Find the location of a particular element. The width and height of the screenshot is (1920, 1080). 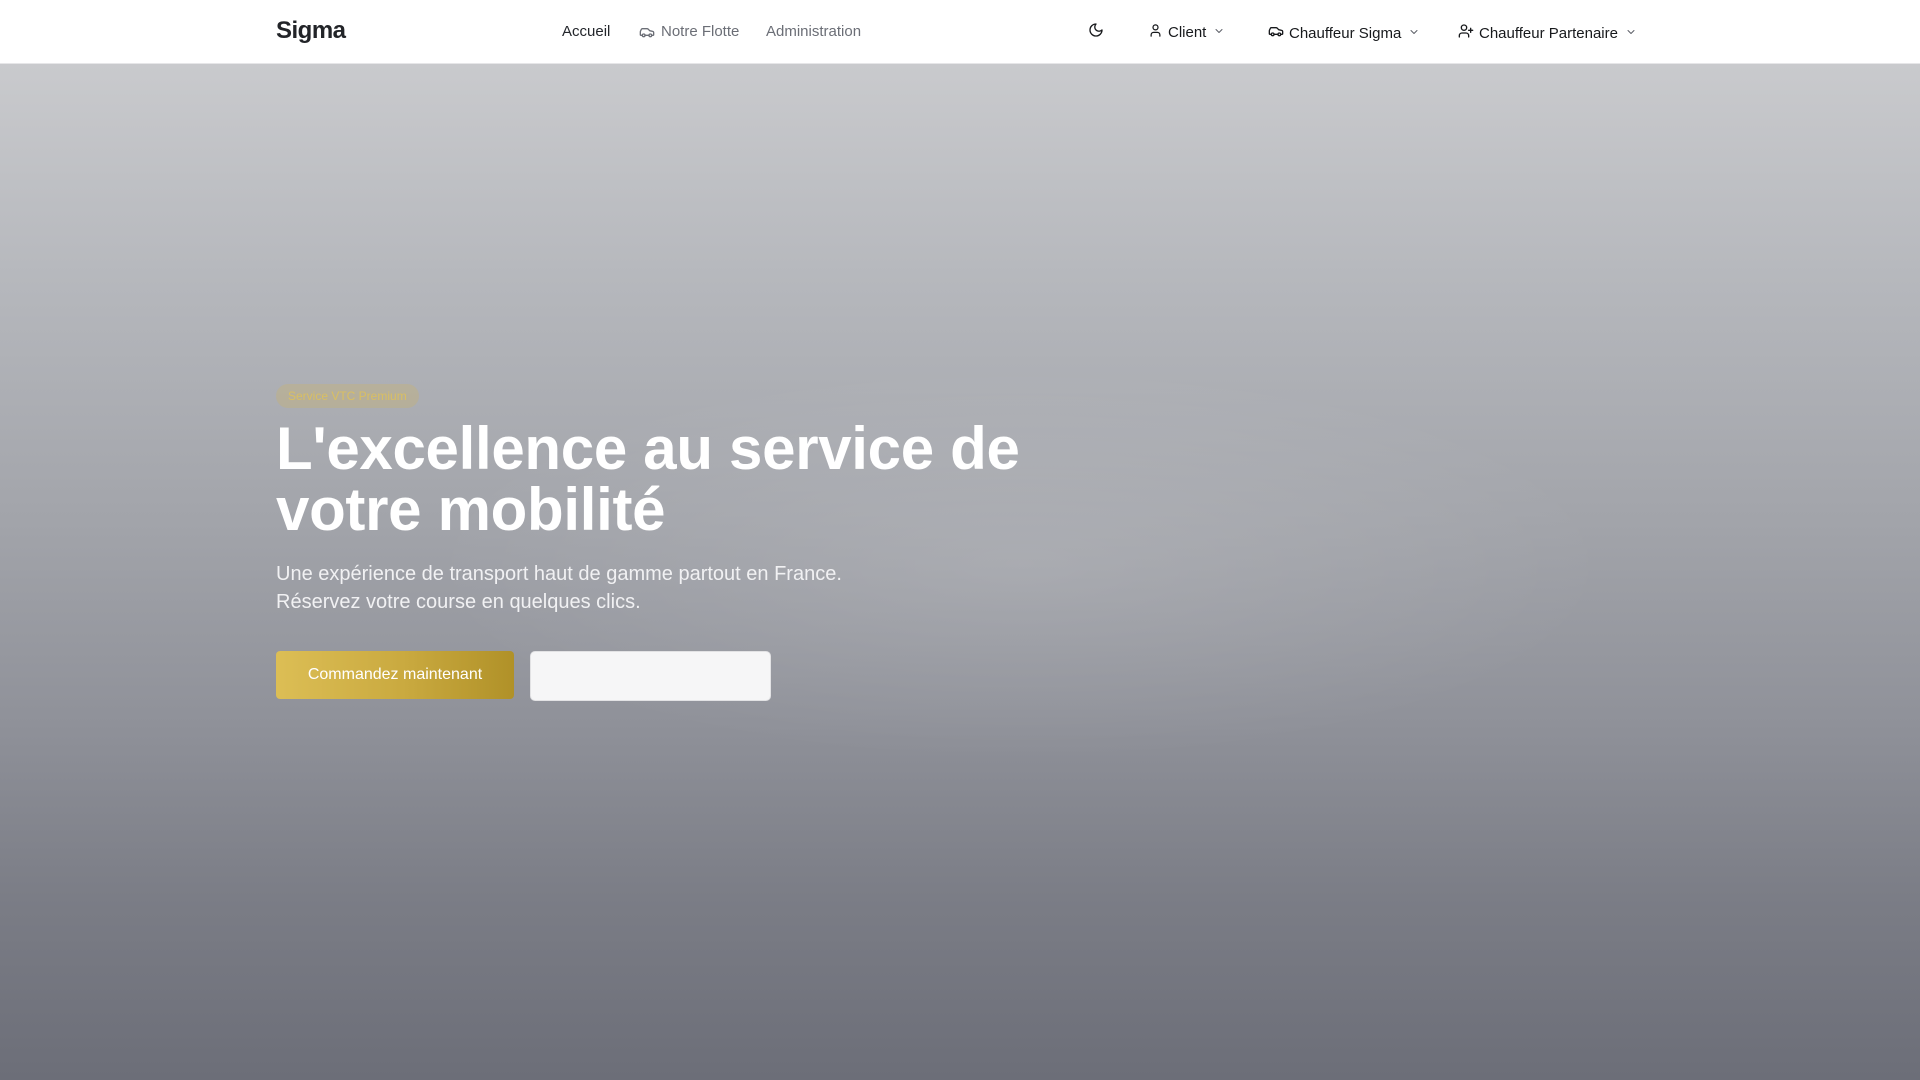

user-plus-icon is located at coordinates (1466, 33).